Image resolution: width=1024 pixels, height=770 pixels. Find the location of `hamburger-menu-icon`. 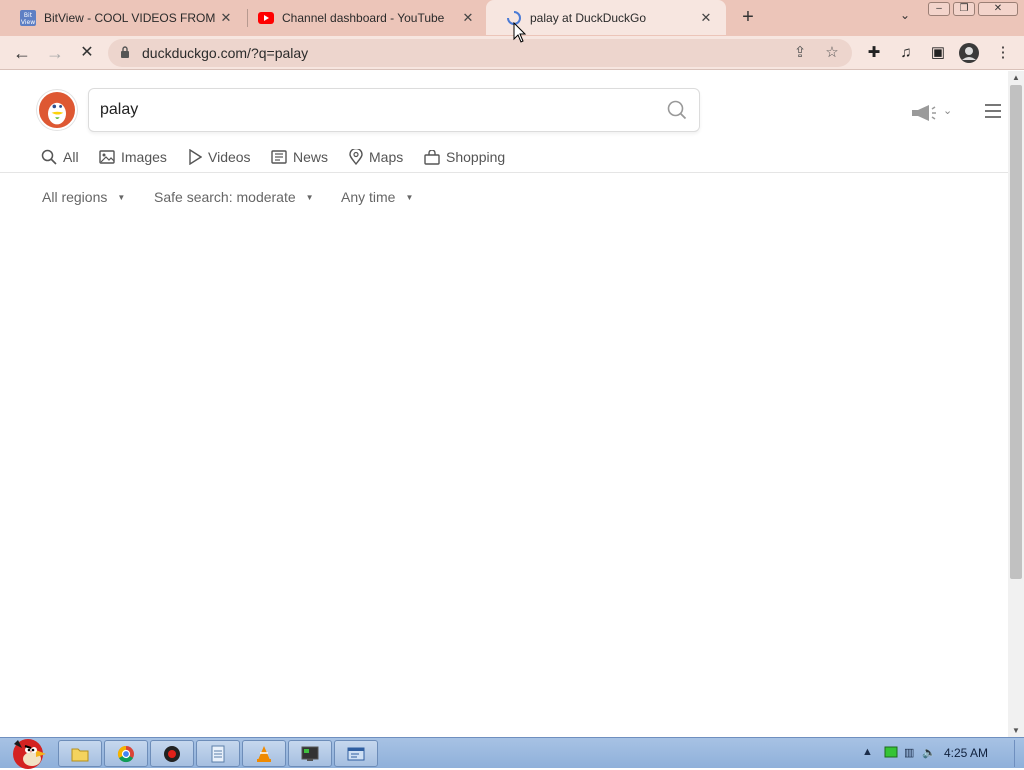

hamburger-menu-icon is located at coordinates (993, 111).